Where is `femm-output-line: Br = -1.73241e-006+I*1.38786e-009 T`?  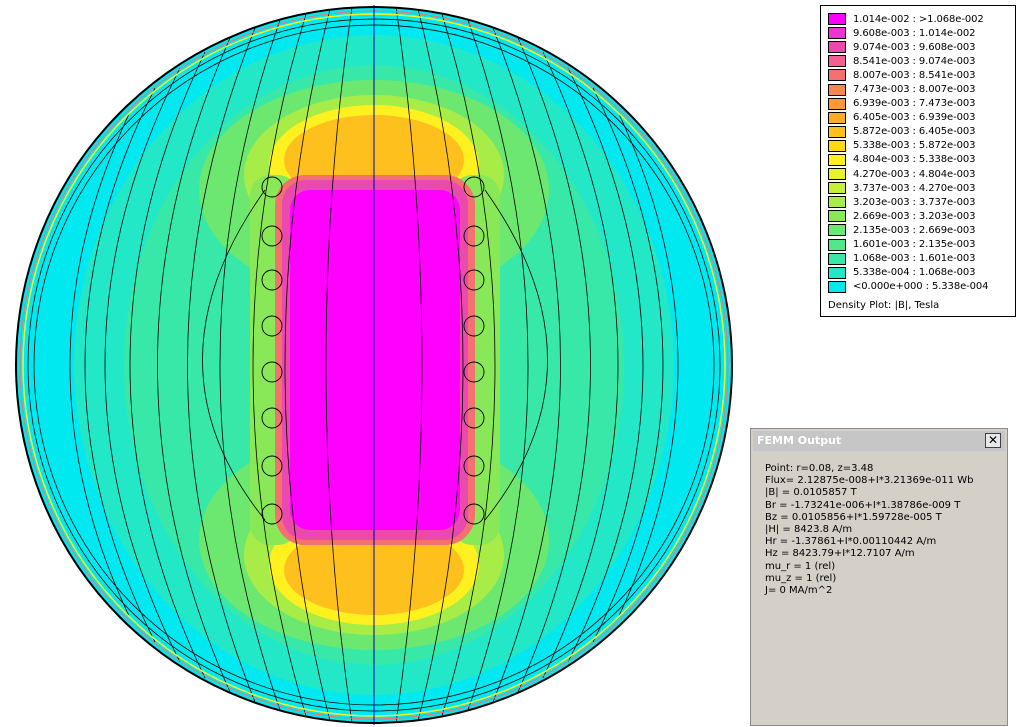 femm-output-line: Br = -1.73241e-006+I*1.38786e-009 T is located at coordinates (863, 505).